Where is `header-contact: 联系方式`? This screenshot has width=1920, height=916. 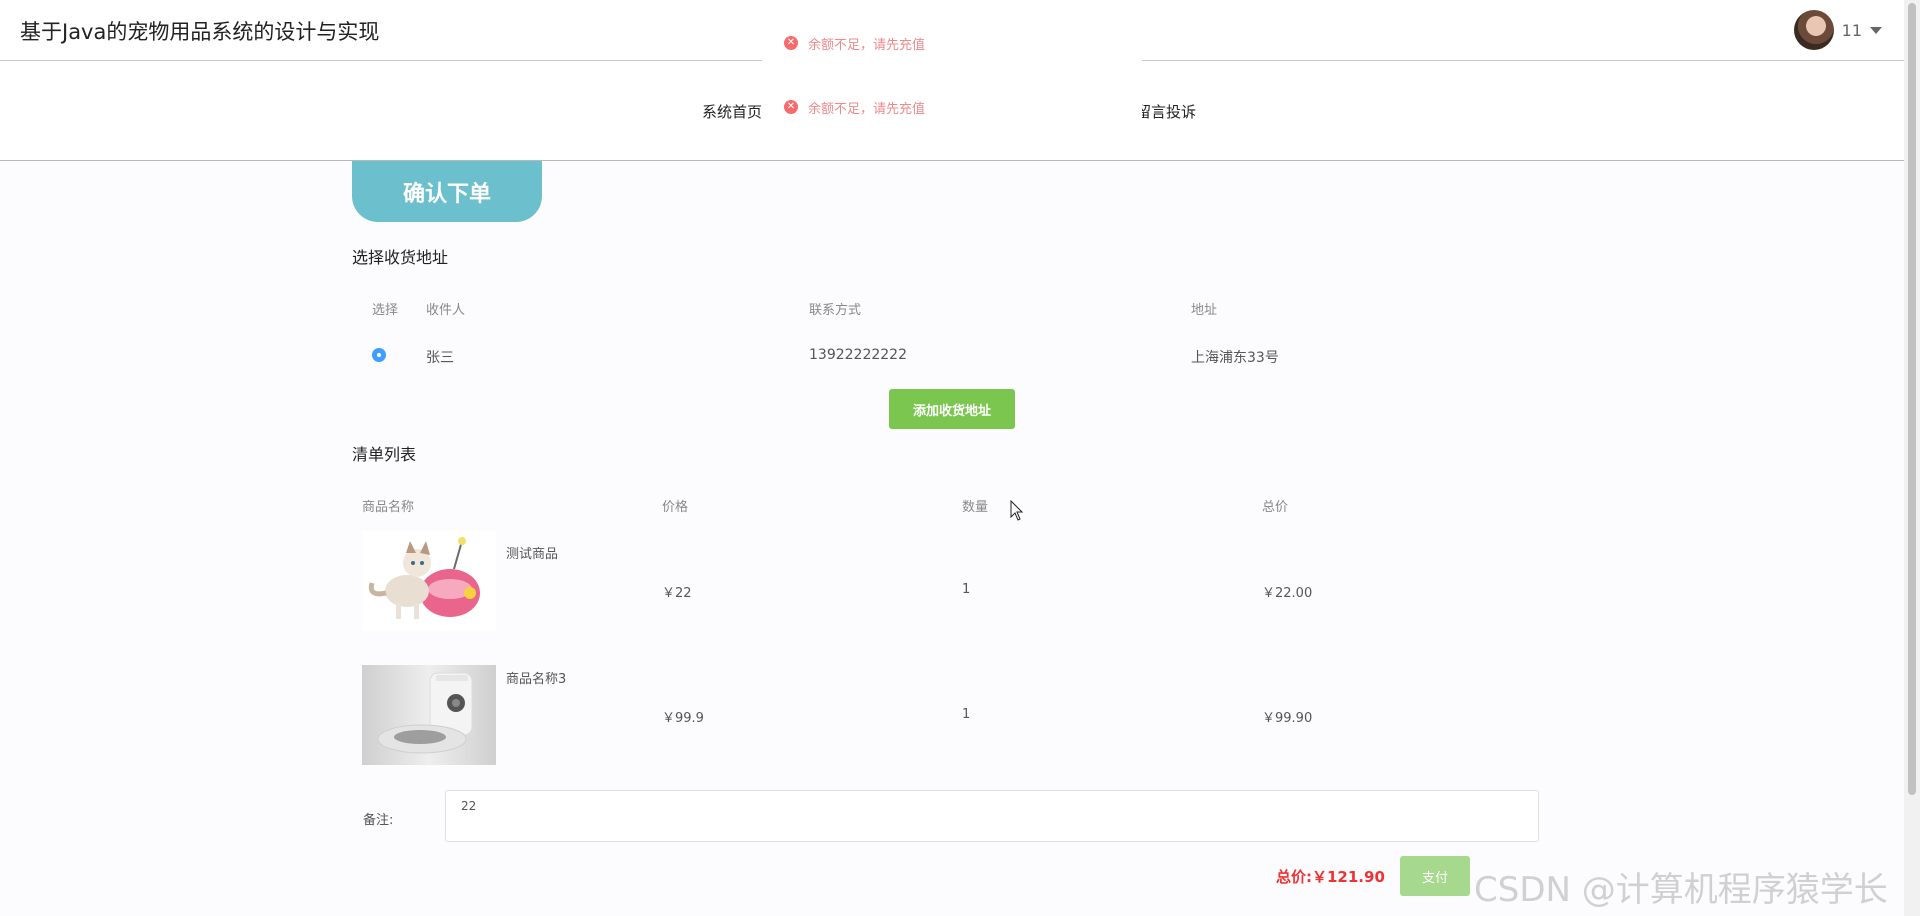
header-contact: 联系方式 is located at coordinates (835, 310).